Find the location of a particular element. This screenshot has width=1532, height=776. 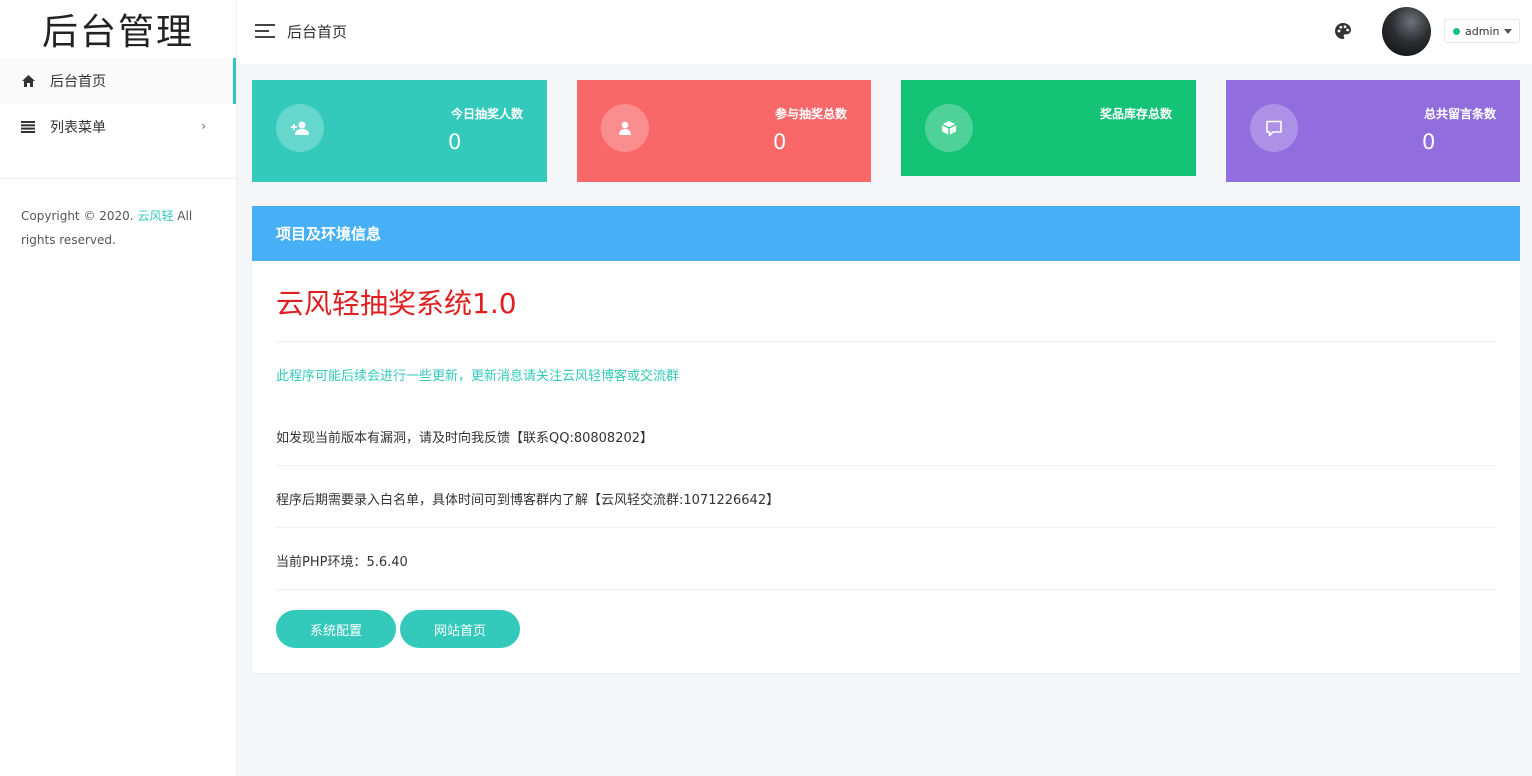

stat-label: 参与抽奖总数 is located at coordinates (810, 114).